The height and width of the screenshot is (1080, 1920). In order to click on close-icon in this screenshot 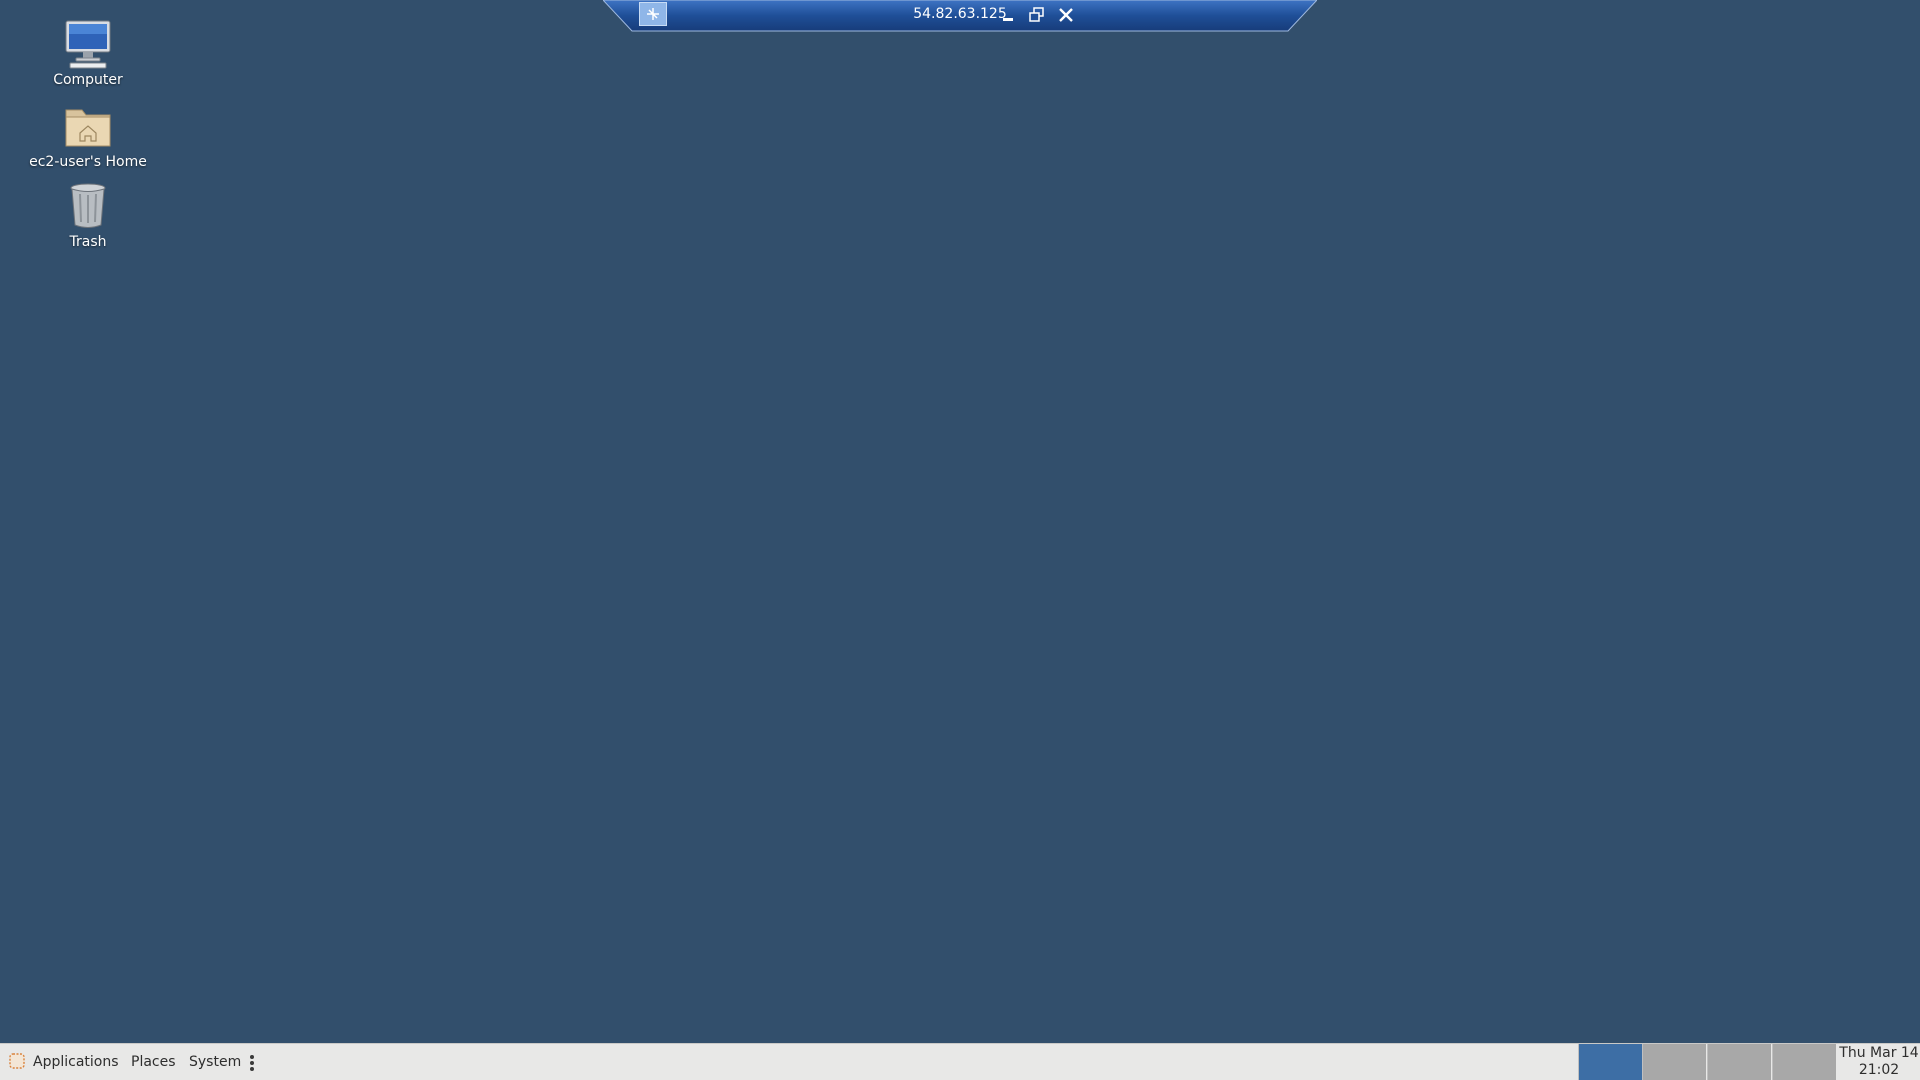, I will do `click(1066, 15)`.